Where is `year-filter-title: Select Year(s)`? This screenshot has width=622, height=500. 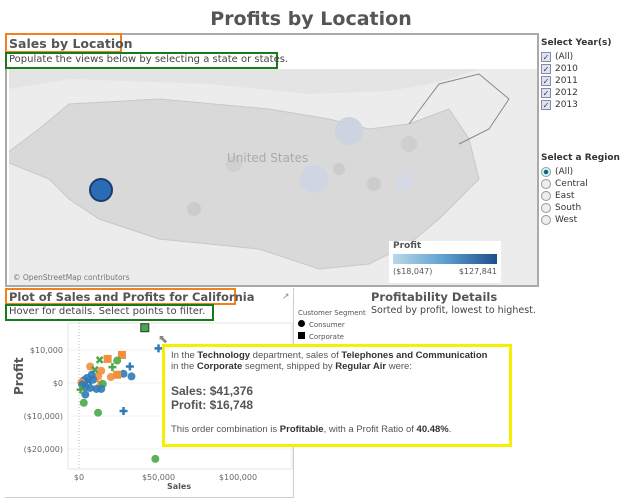
year-filter-title: Select Year(s) is located at coordinates (576, 43).